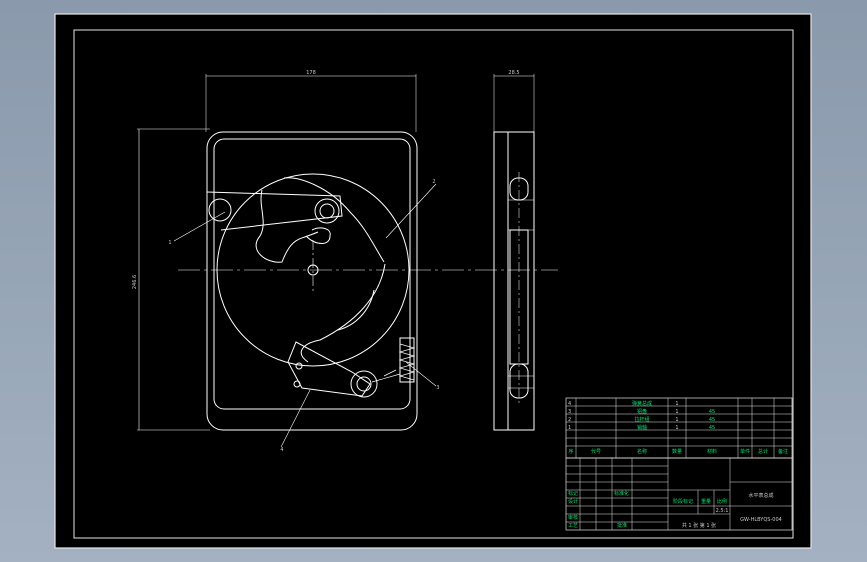 This screenshot has width=867, height=562. What do you see at coordinates (641, 419) in the screenshot?
I see `bom-name: 拉杆组` at bounding box center [641, 419].